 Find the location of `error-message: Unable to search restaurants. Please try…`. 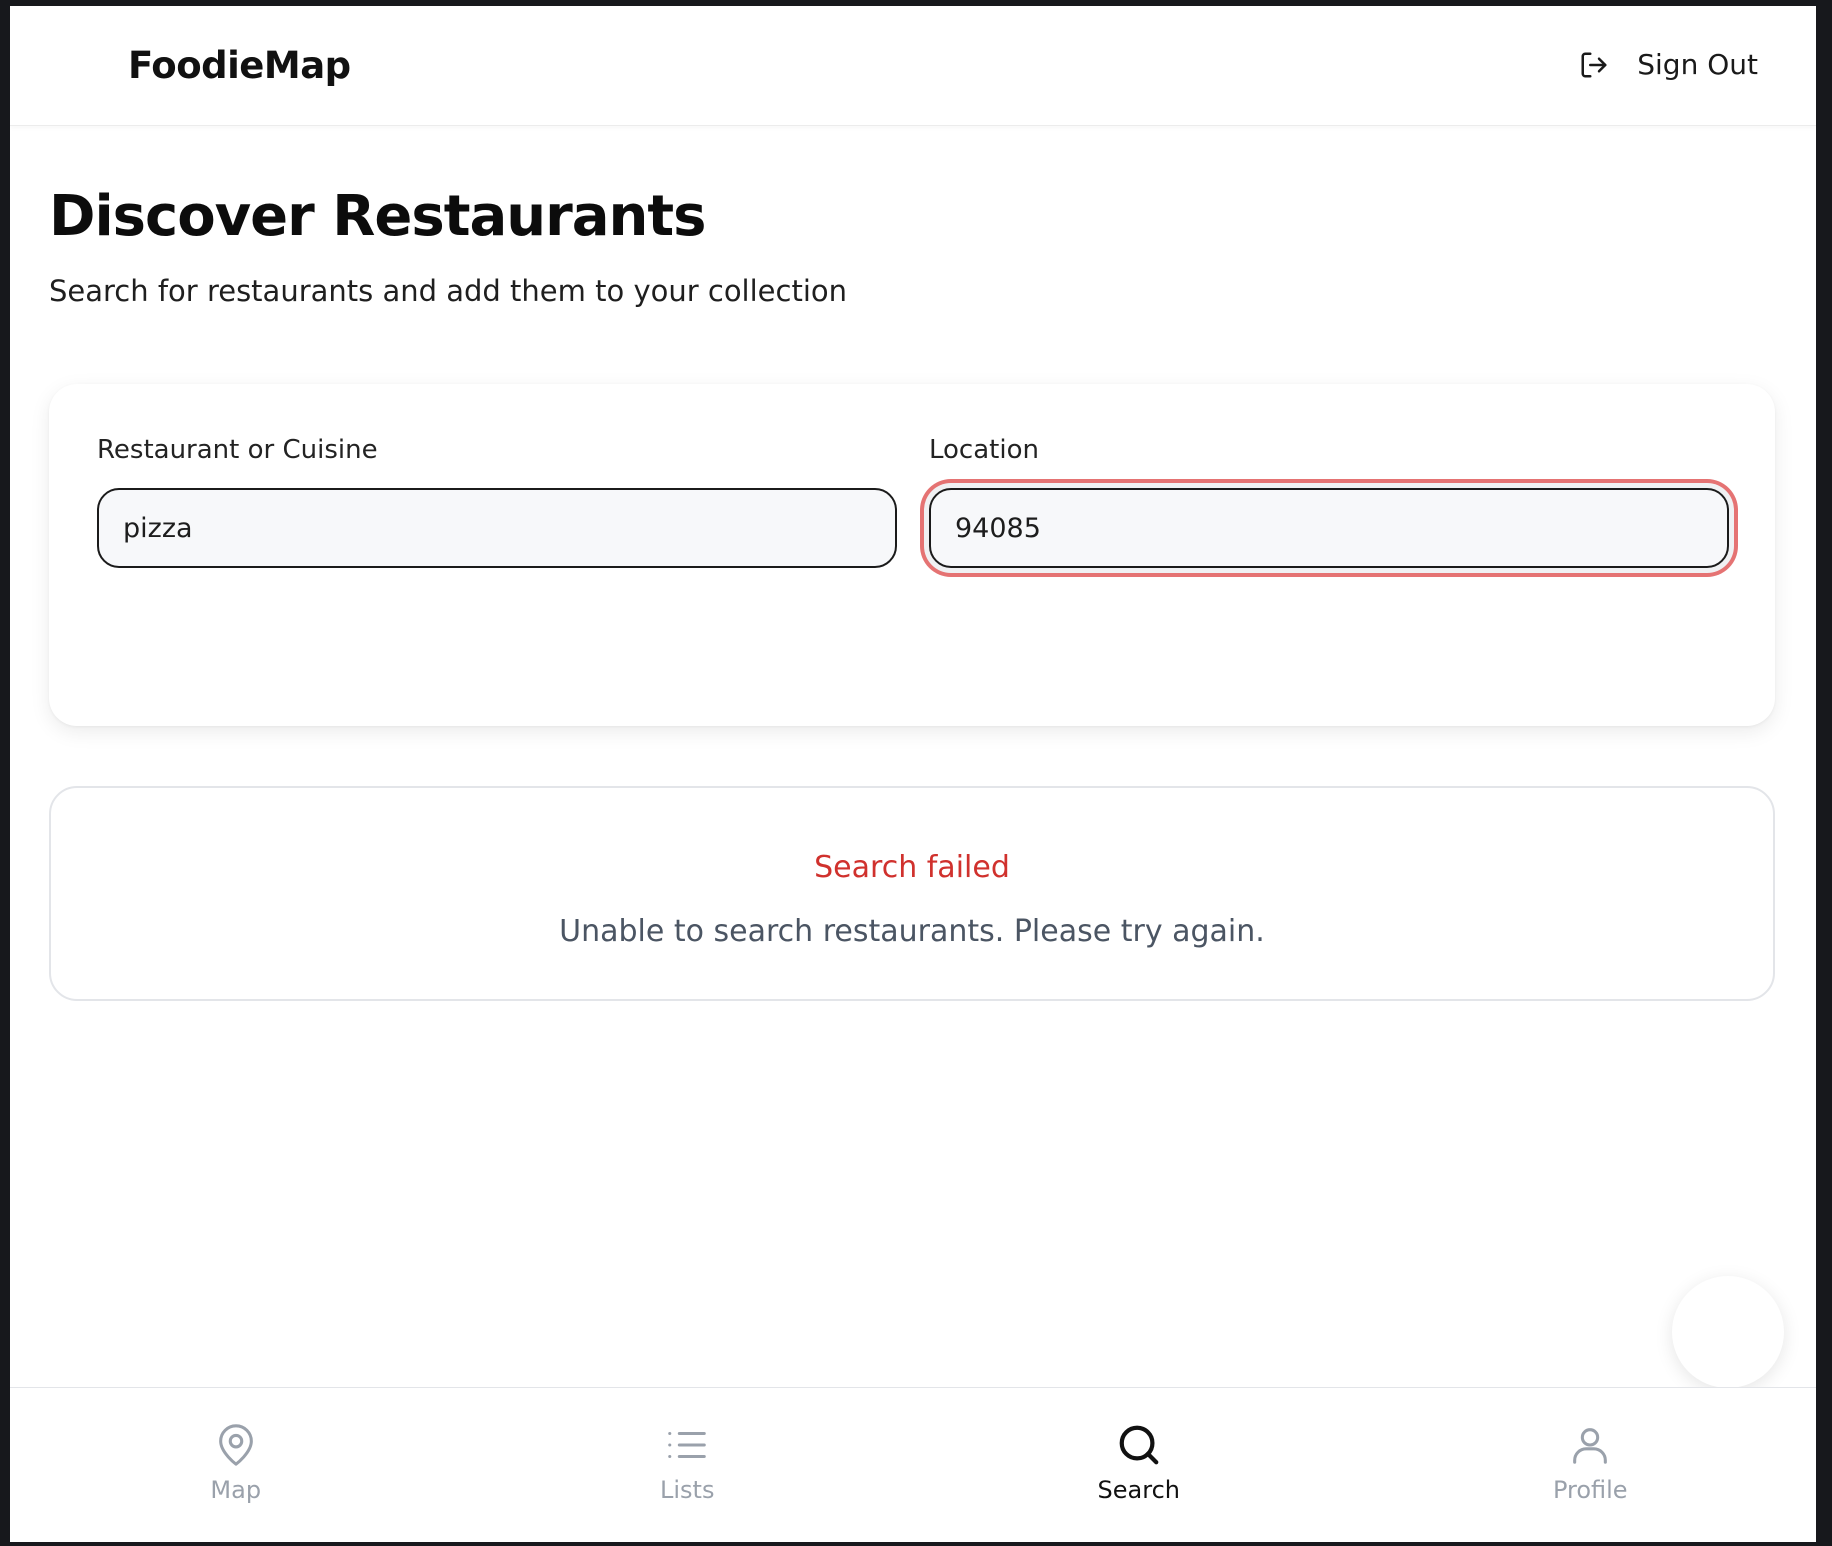

error-message: Unable to search restaurants. Please try… is located at coordinates (912, 931).